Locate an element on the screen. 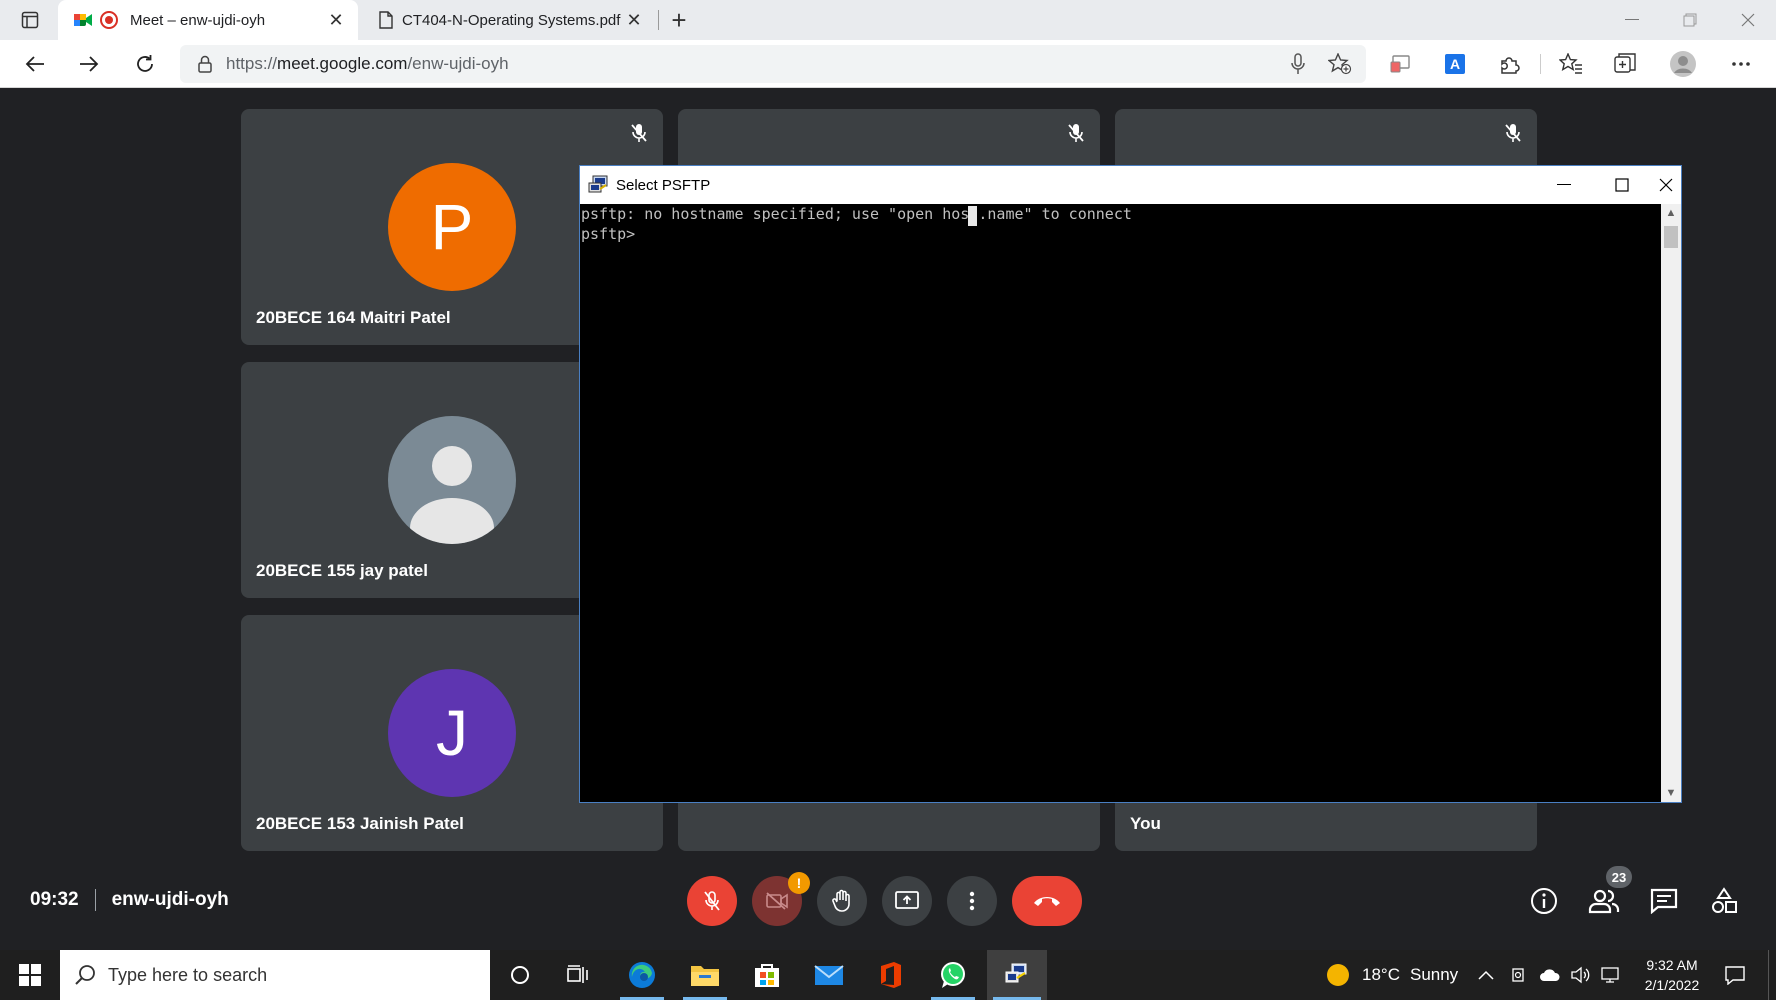 This screenshot has height=1000, width=1776. address-bar: https://meet.google.com/enw-ujdi-oyh is located at coordinates (773, 64).